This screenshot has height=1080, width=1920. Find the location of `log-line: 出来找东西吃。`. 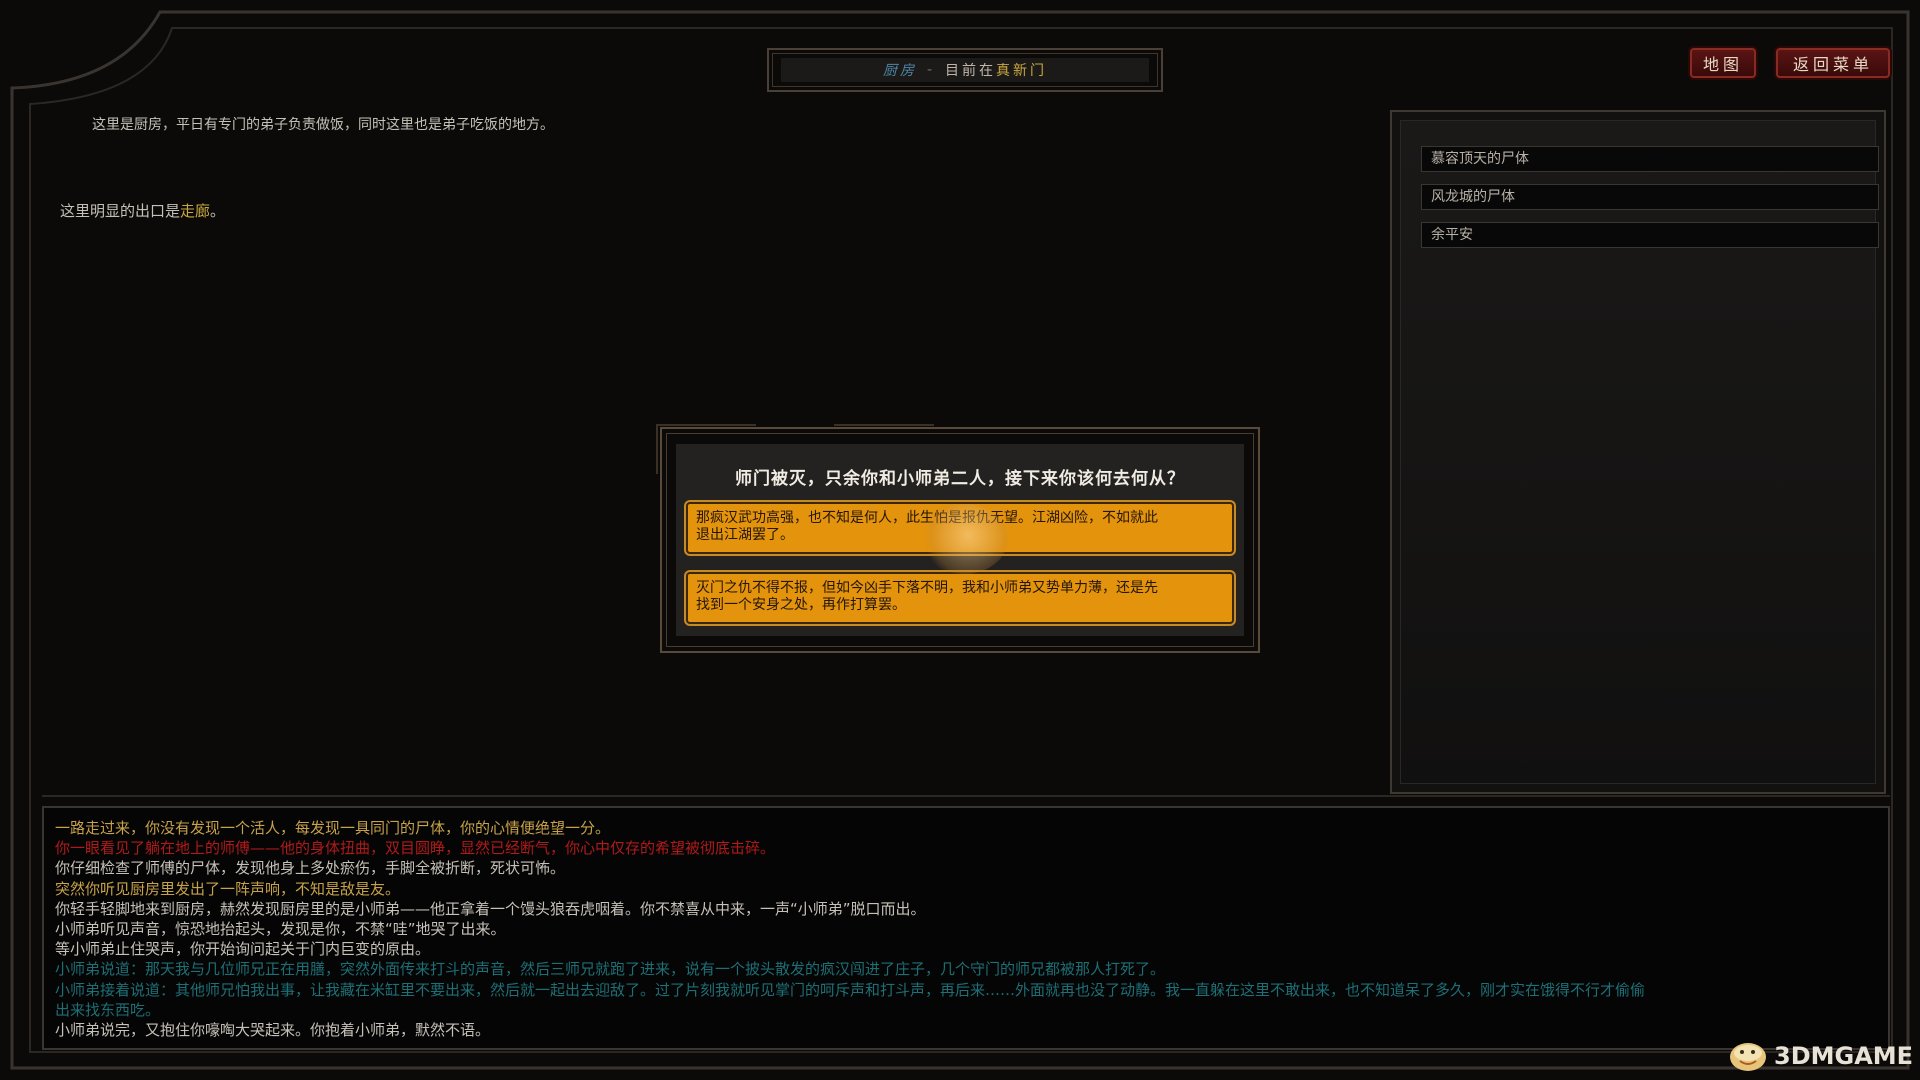

log-line: 出来找东西吃。 is located at coordinates (108, 1009).